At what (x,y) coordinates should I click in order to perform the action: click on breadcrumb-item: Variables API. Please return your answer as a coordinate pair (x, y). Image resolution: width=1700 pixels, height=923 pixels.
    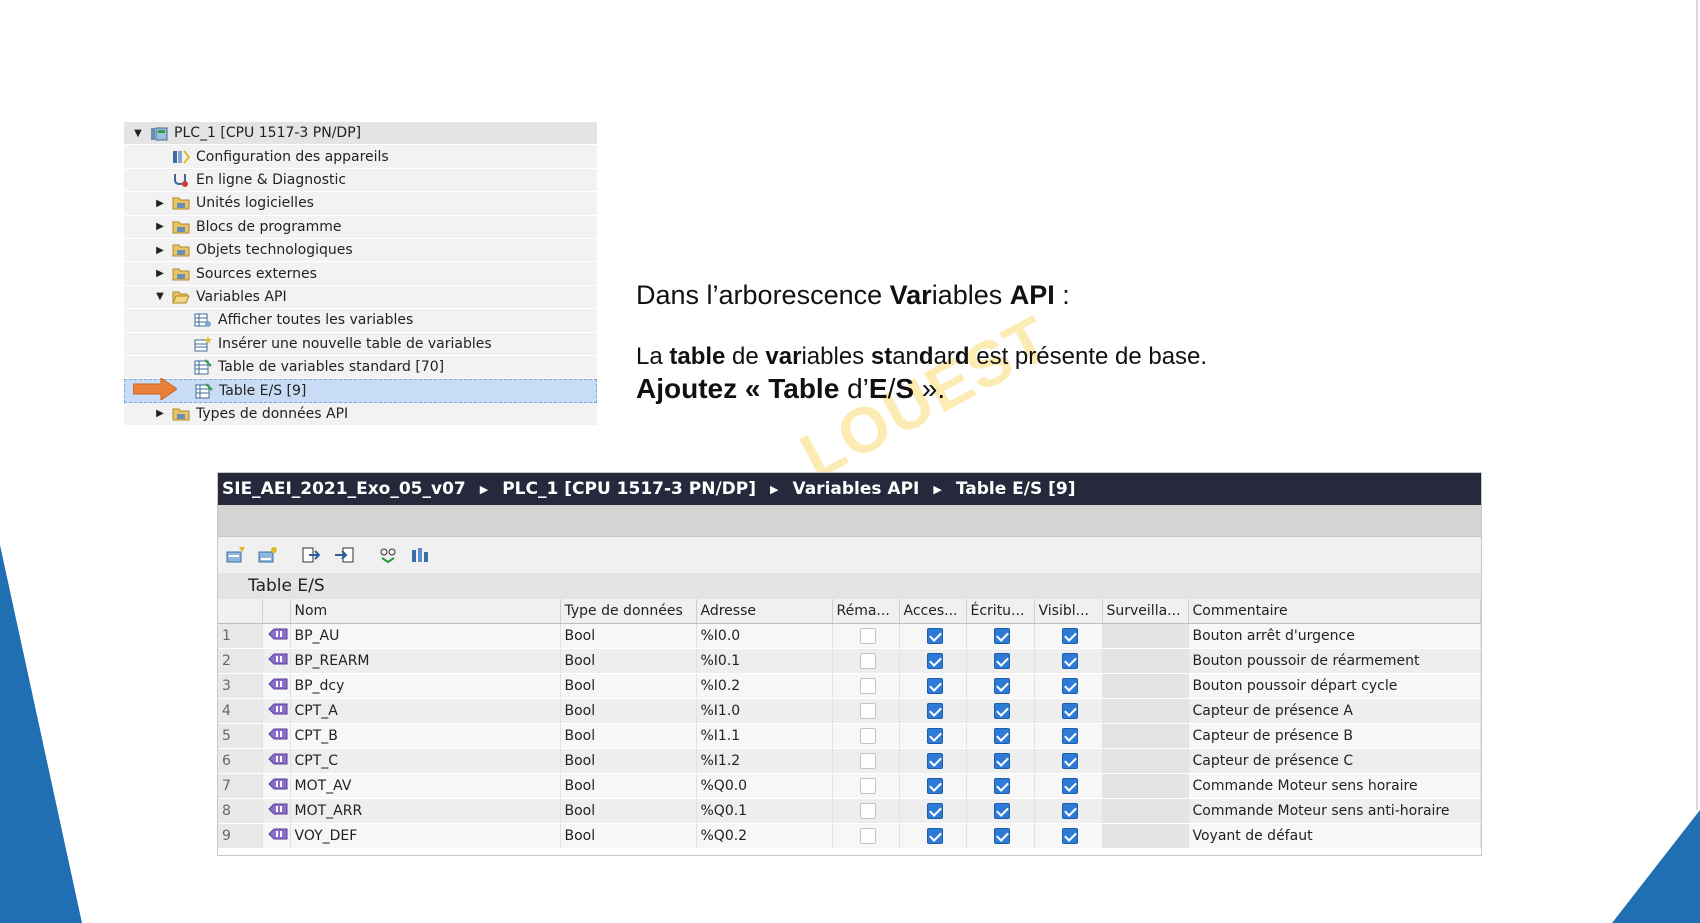
    Looking at the image, I should click on (855, 489).